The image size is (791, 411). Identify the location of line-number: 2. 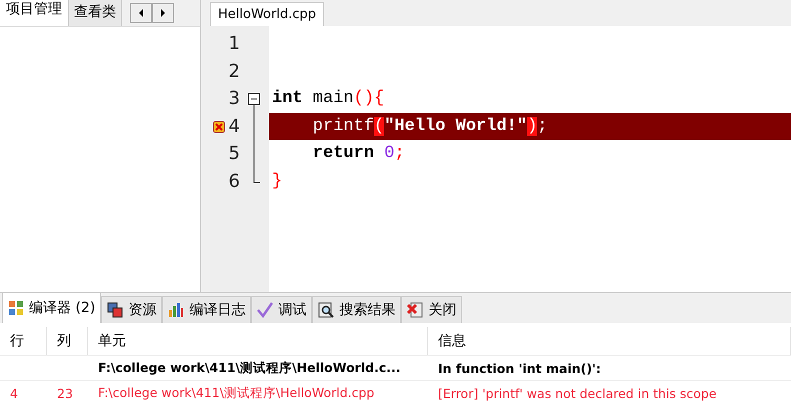
(234, 71).